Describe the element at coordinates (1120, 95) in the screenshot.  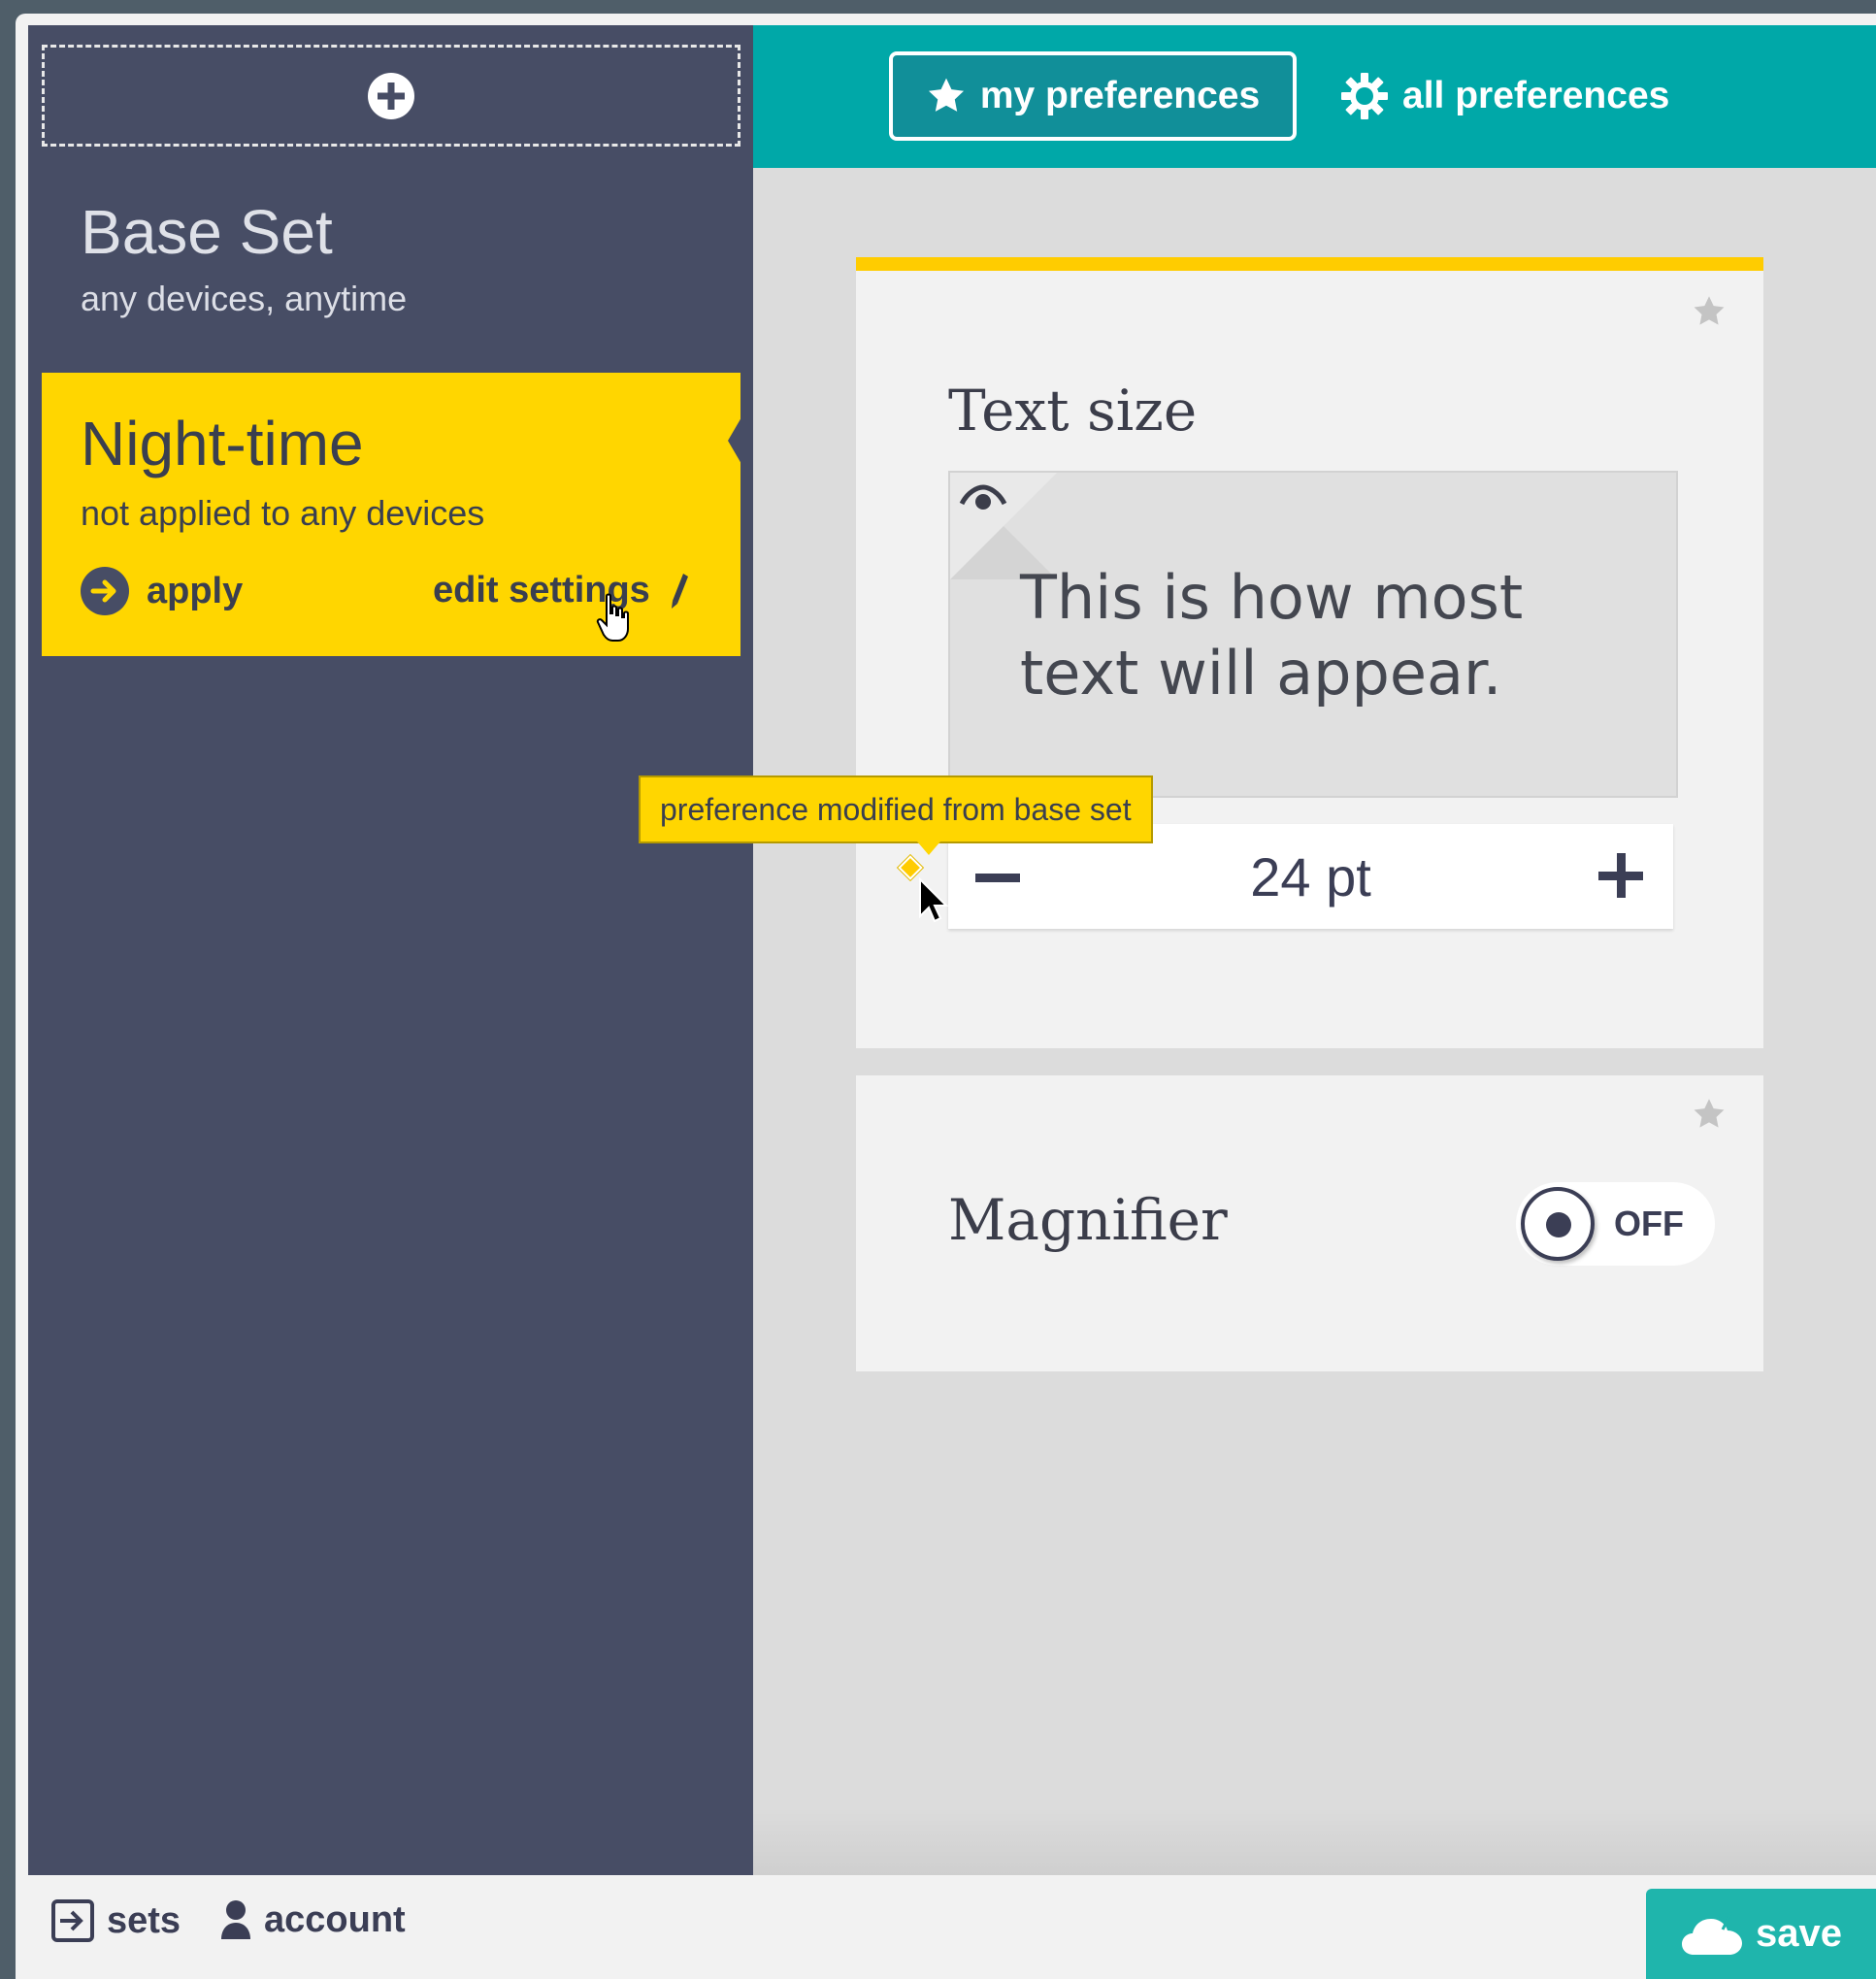
I see `tab-my-preferences-label: my preferences` at that location.